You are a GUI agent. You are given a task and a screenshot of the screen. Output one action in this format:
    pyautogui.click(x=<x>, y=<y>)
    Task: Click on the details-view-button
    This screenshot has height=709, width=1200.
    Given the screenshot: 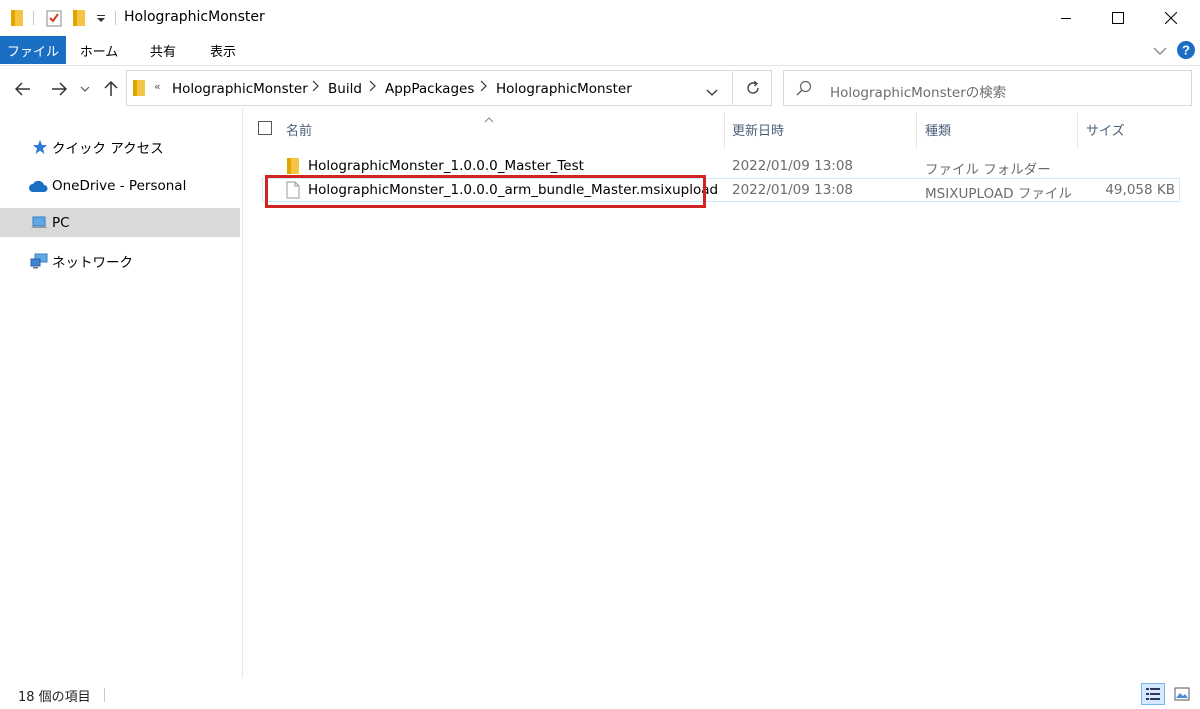 What is the action you would take?
    pyautogui.click(x=1153, y=694)
    